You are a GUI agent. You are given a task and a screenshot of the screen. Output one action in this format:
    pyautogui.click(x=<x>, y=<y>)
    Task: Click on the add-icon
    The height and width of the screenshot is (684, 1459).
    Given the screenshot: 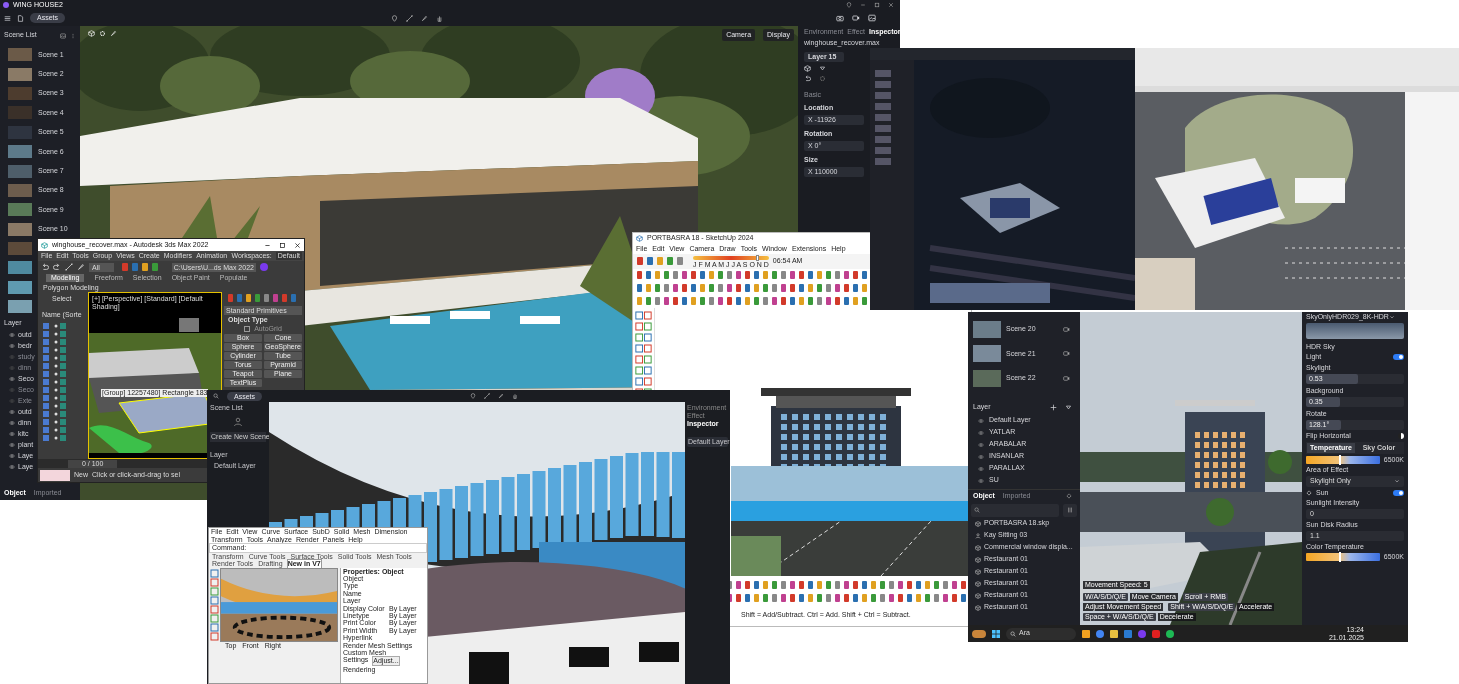 What is the action you would take?
    pyautogui.click(x=1053, y=407)
    